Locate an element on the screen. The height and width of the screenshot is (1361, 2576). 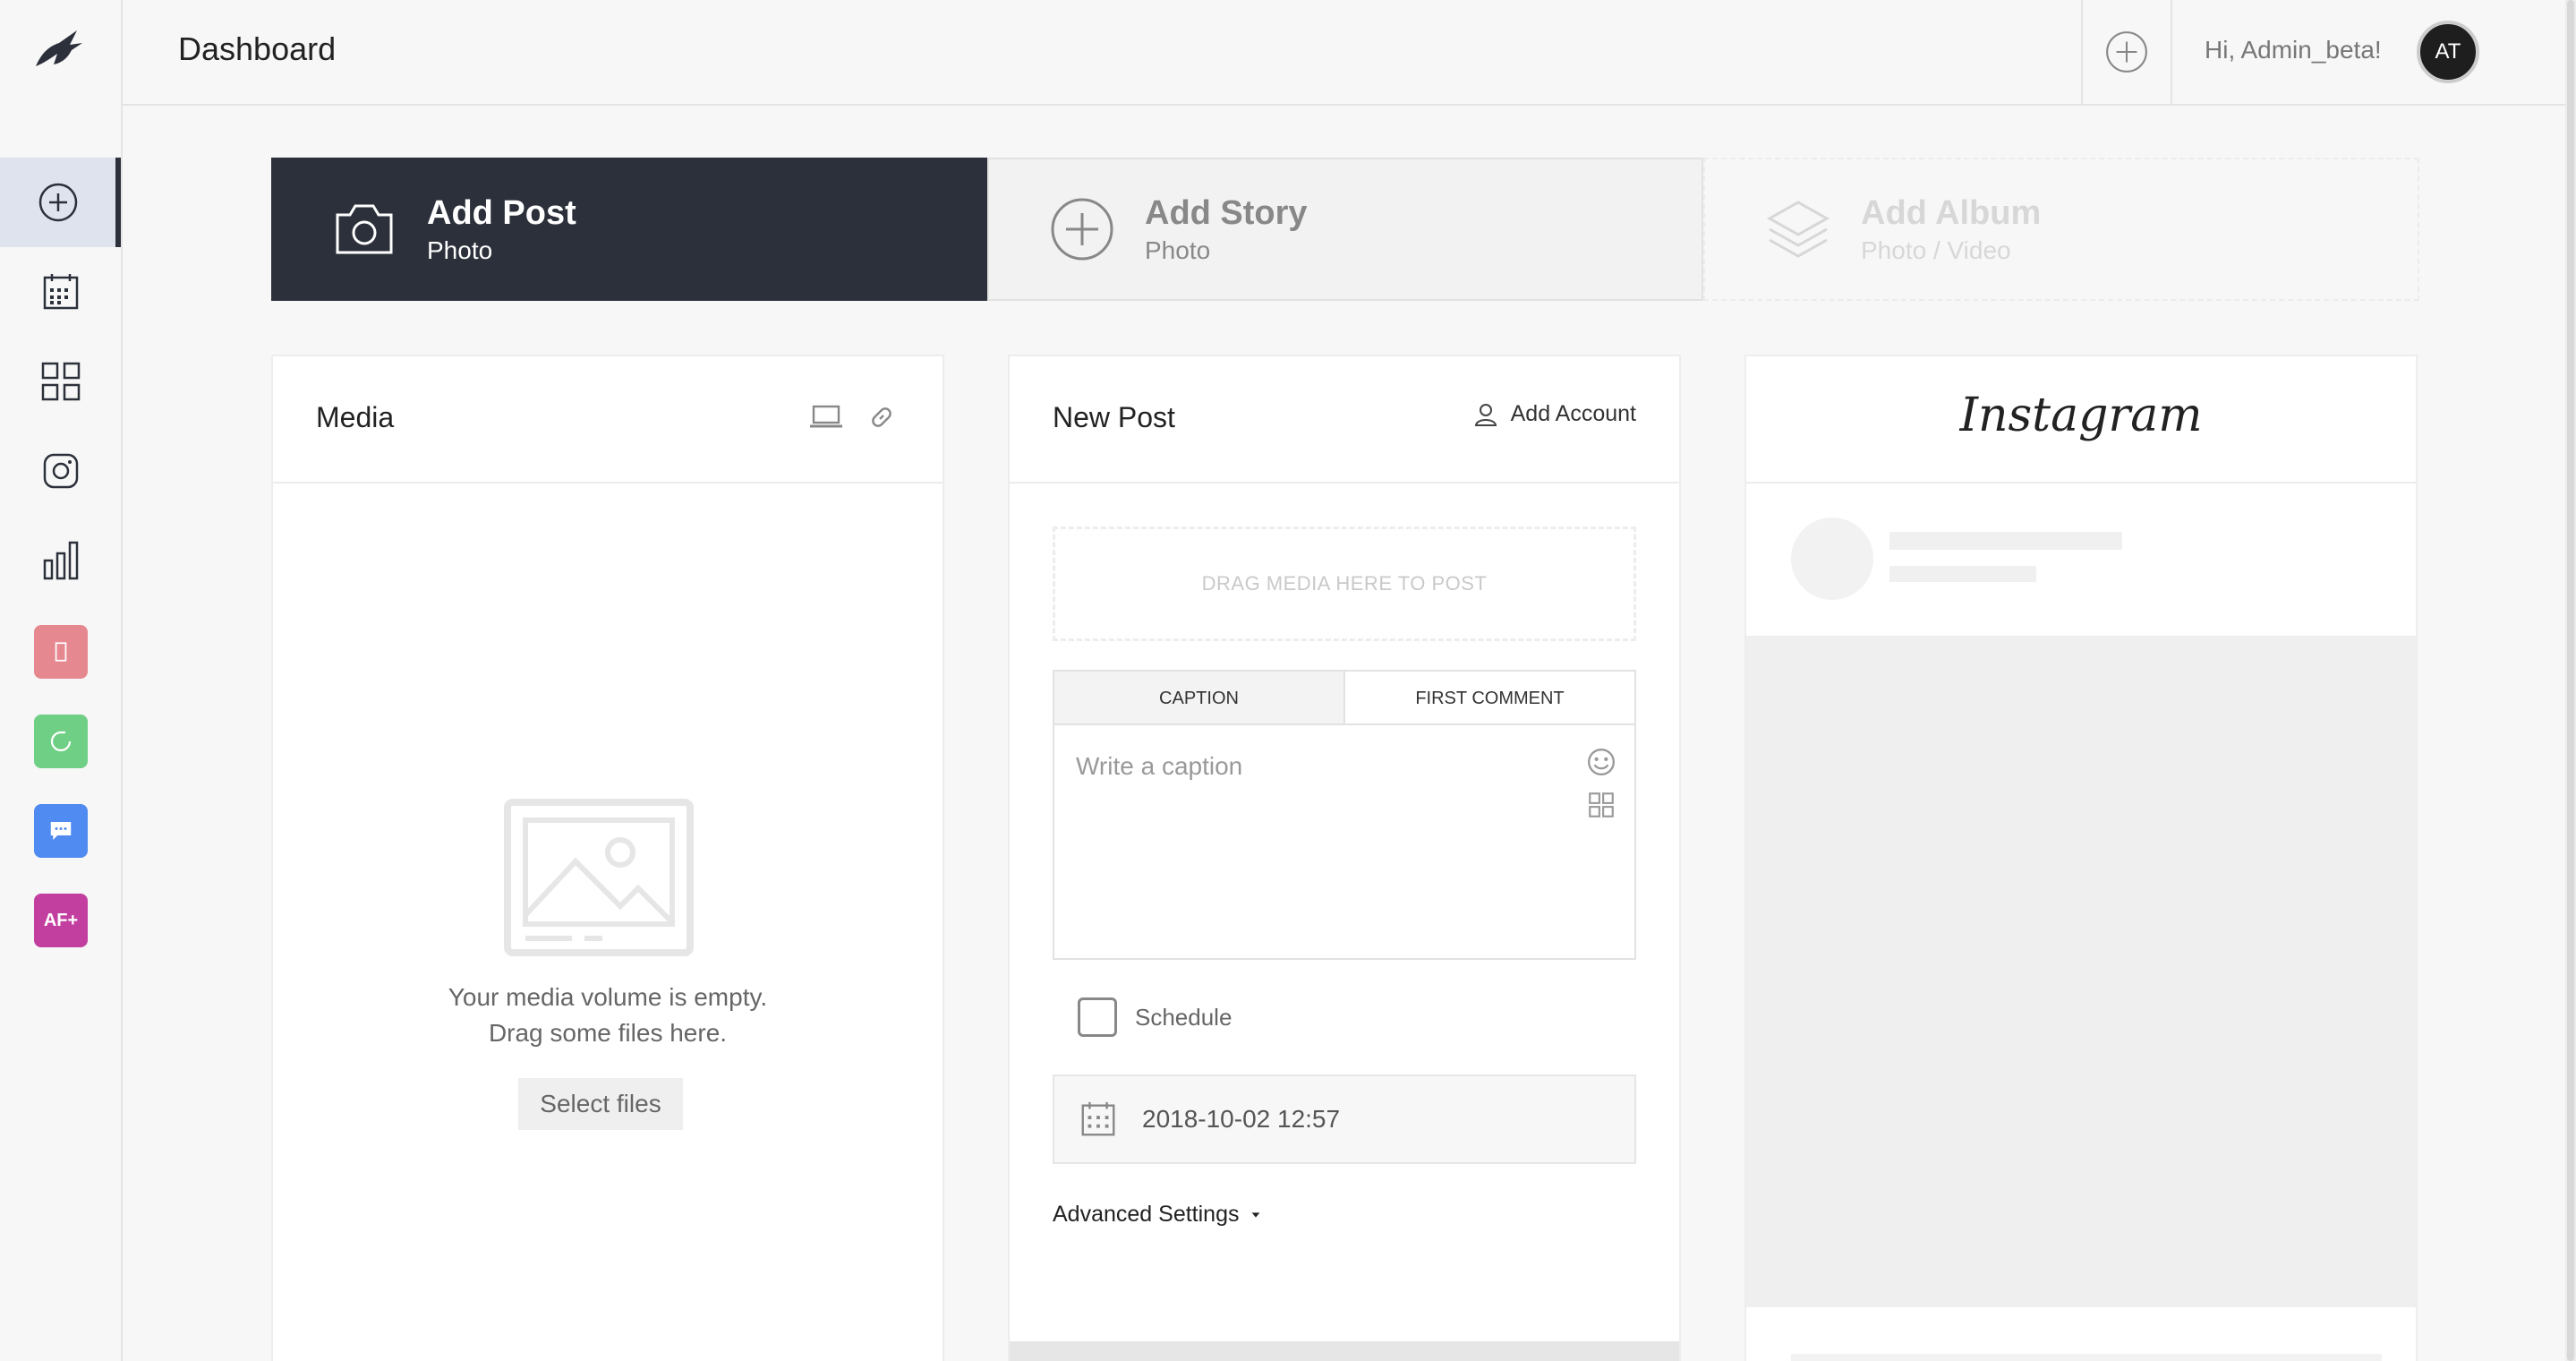
caption-tabs: CAPTION FIRST COMMENT is located at coordinates (1344, 698).